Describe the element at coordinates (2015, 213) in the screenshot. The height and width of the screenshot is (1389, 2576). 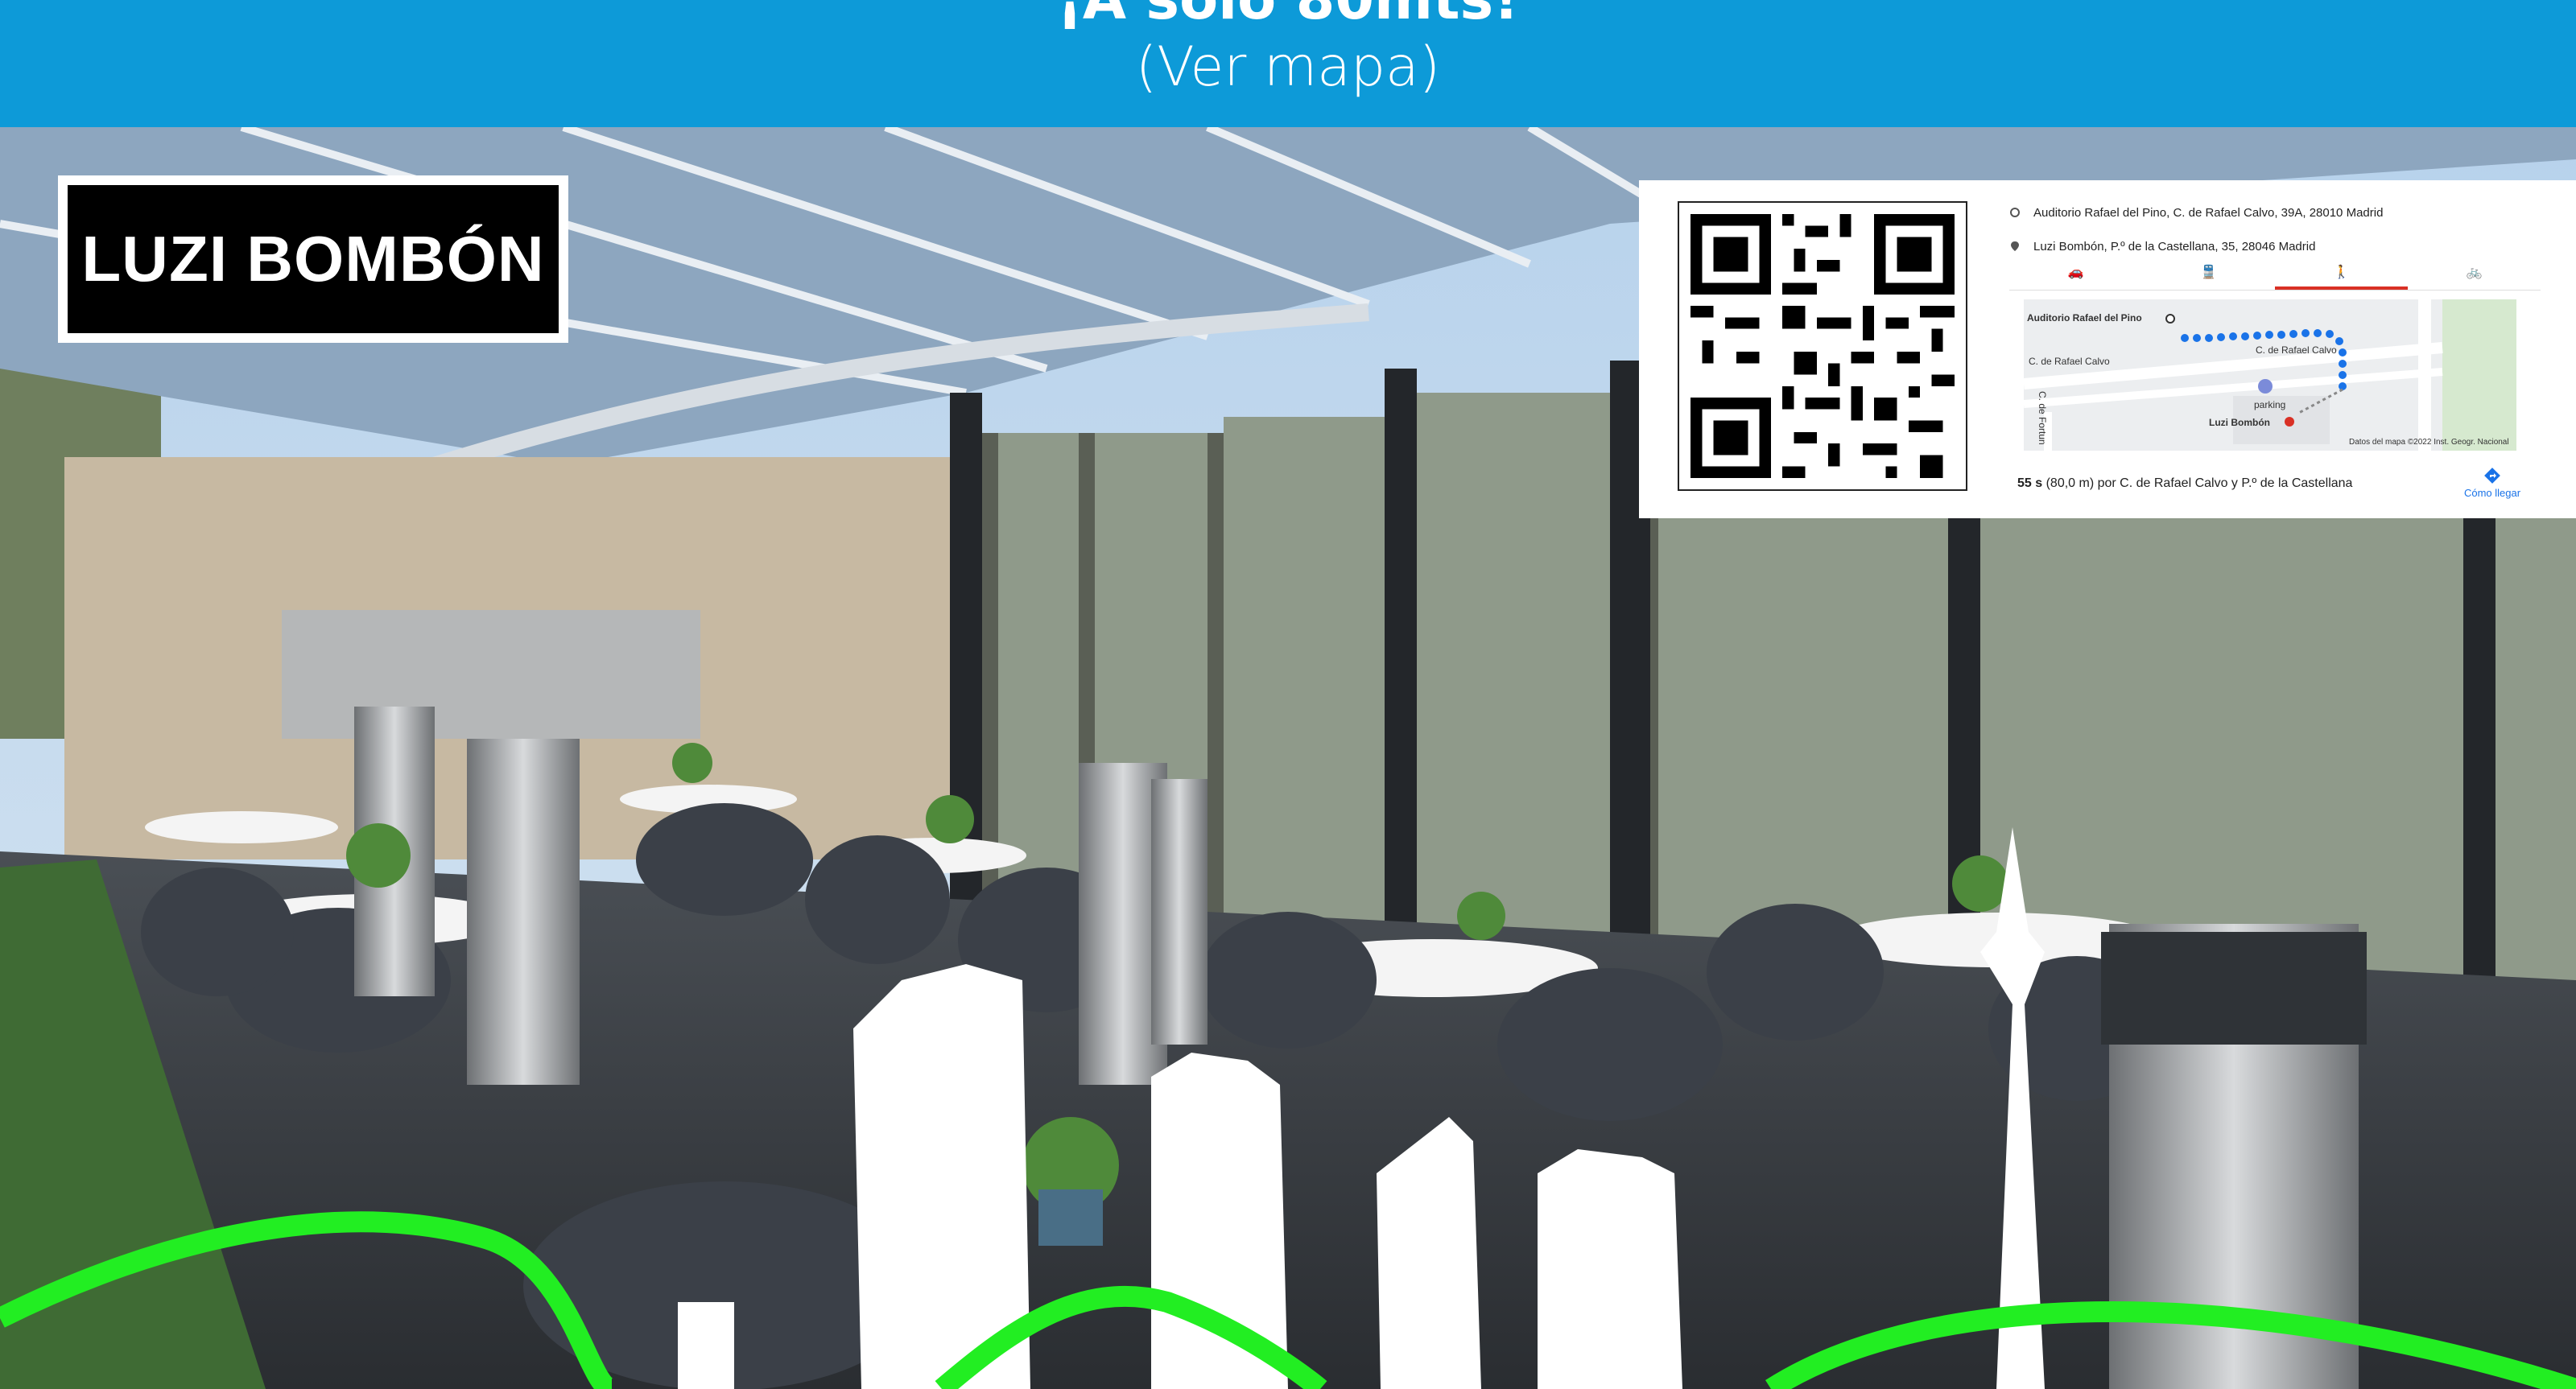
I see `origin-dot-icon` at that location.